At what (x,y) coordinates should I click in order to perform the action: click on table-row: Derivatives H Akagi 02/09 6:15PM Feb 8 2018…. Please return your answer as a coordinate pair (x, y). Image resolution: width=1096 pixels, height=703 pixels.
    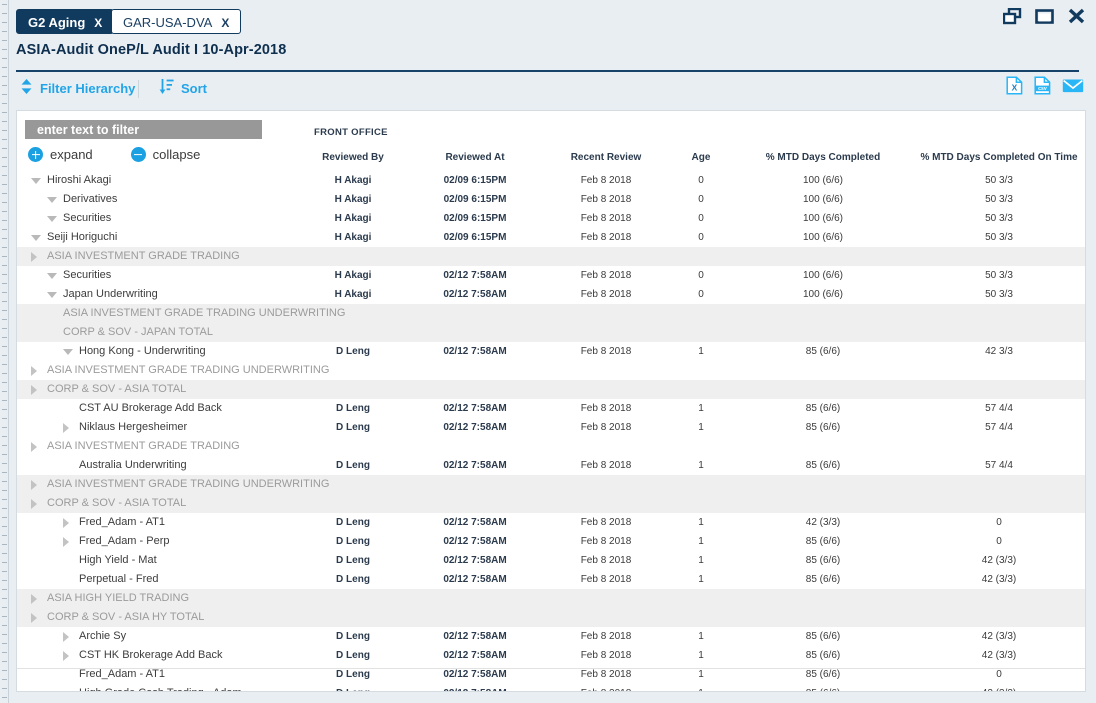
    Looking at the image, I should click on (551, 199).